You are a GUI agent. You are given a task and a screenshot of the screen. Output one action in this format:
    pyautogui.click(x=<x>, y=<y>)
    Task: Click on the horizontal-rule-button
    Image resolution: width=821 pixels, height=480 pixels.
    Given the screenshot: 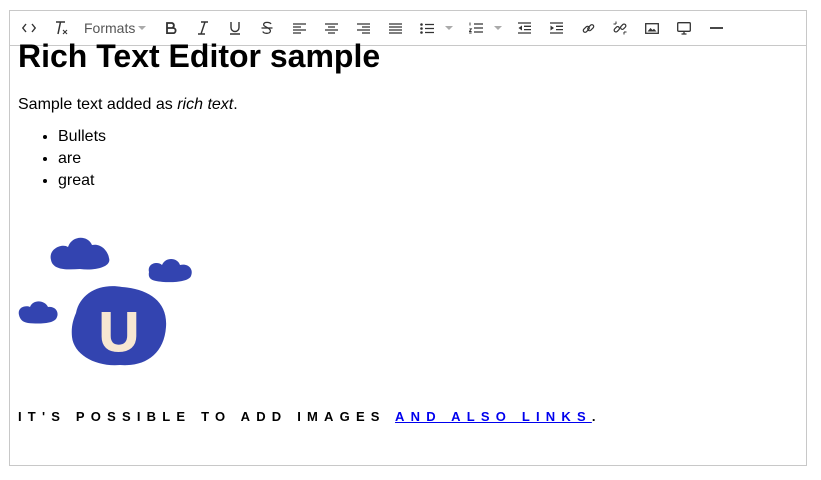 What is the action you would take?
    pyautogui.click(x=716, y=28)
    